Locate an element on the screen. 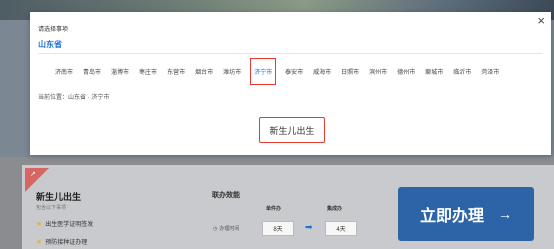 This screenshot has width=554, height=249. arrow-right-icon: → is located at coordinates (505, 214).